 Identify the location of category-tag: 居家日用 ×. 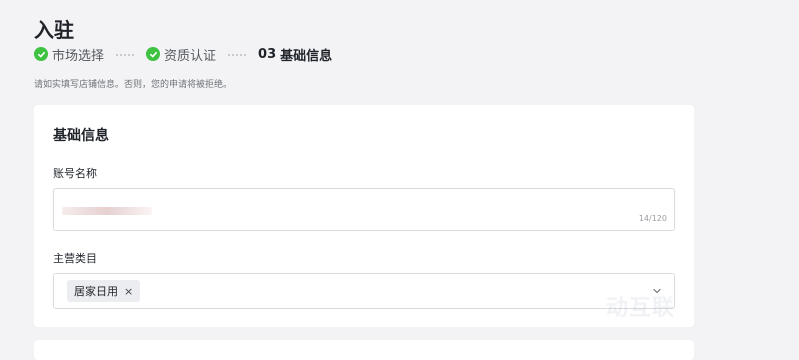
(104, 291).